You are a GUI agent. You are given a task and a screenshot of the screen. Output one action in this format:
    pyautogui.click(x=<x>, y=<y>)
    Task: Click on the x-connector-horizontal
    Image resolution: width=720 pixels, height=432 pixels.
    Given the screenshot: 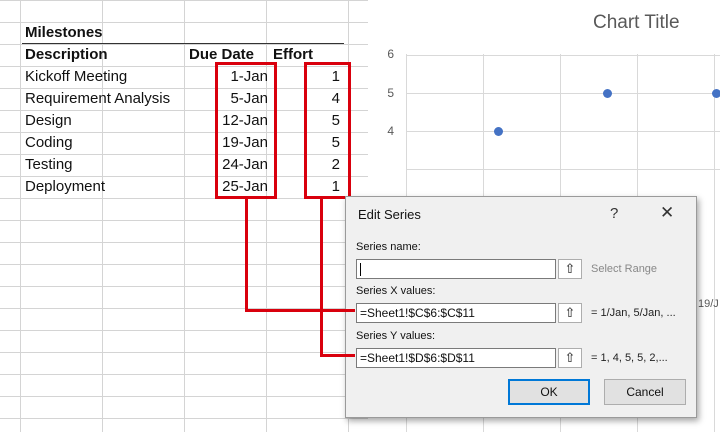 What is the action you would take?
    pyautogui.click(x=300, y=310)
    